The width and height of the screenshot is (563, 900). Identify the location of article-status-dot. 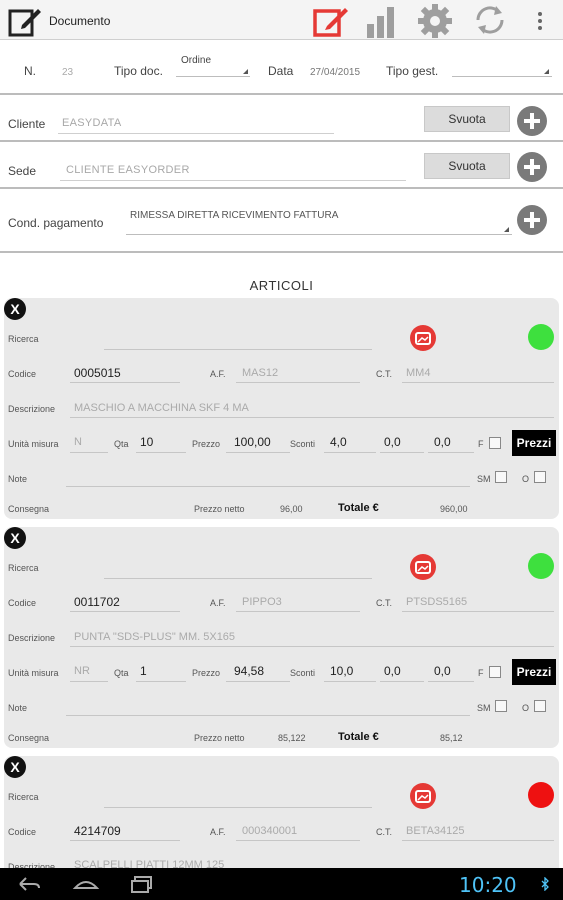
(541, 795).